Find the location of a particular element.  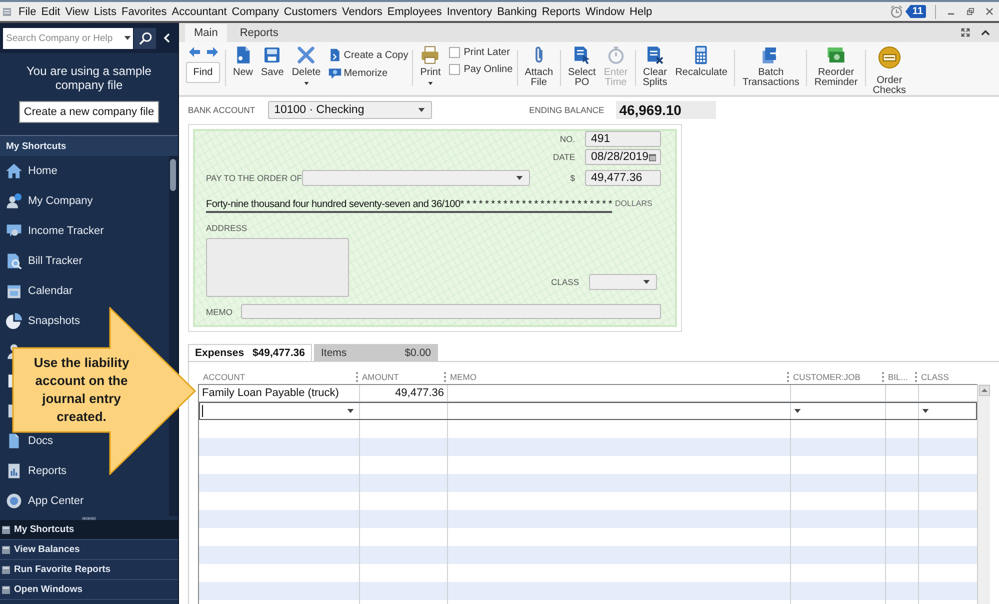

panel-tab: Open Windows is located at coordinates (89, 590).